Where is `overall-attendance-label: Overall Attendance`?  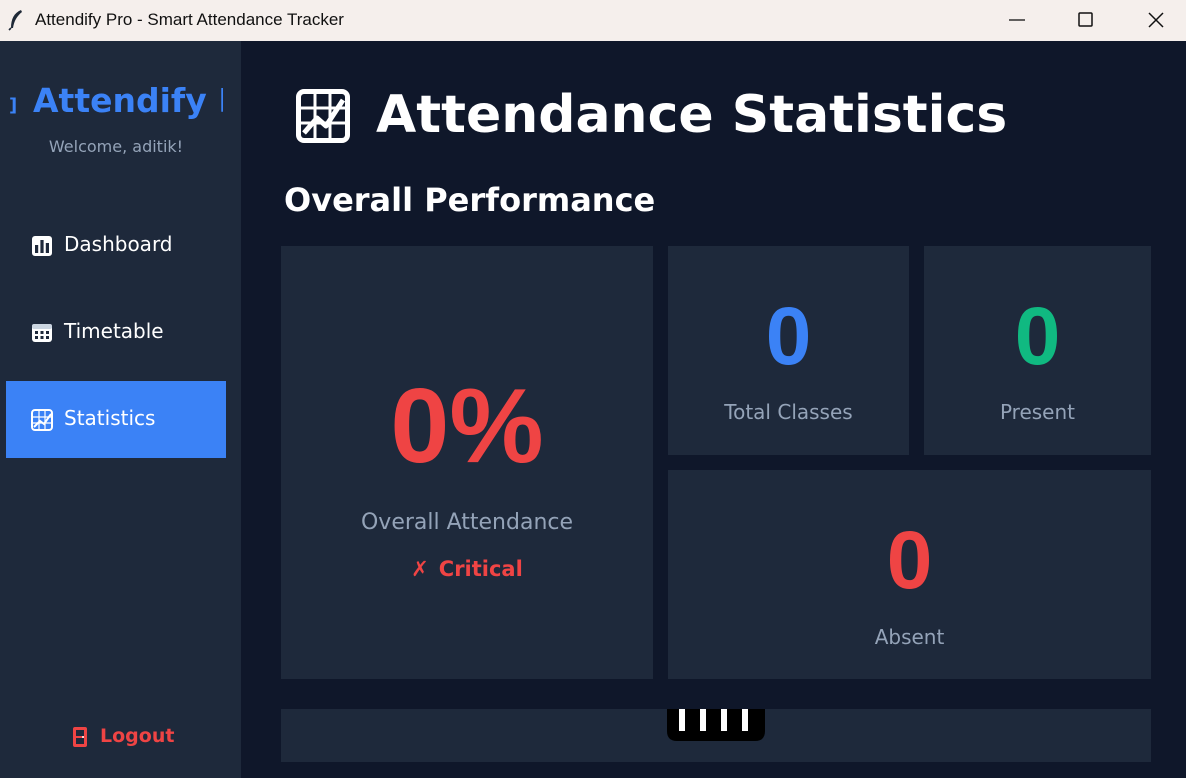 overall-attendance-label: Overall Attendance is located at coordinates (467, 522).